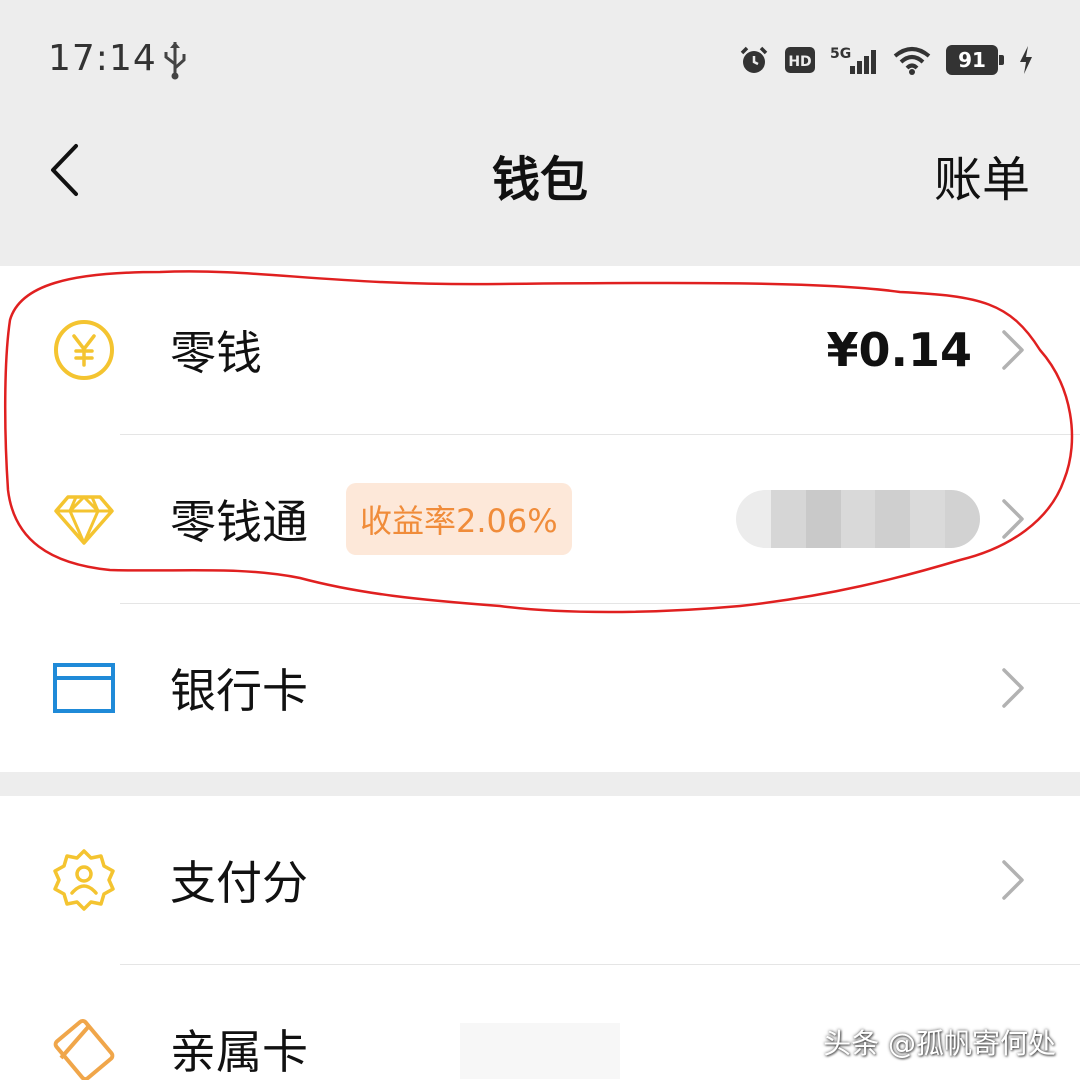 The height and width of the screenshot is (1080, 1080). Describe the element at coordinates (1026, 60) in the screenshot. I see `charging-icon` at that location.